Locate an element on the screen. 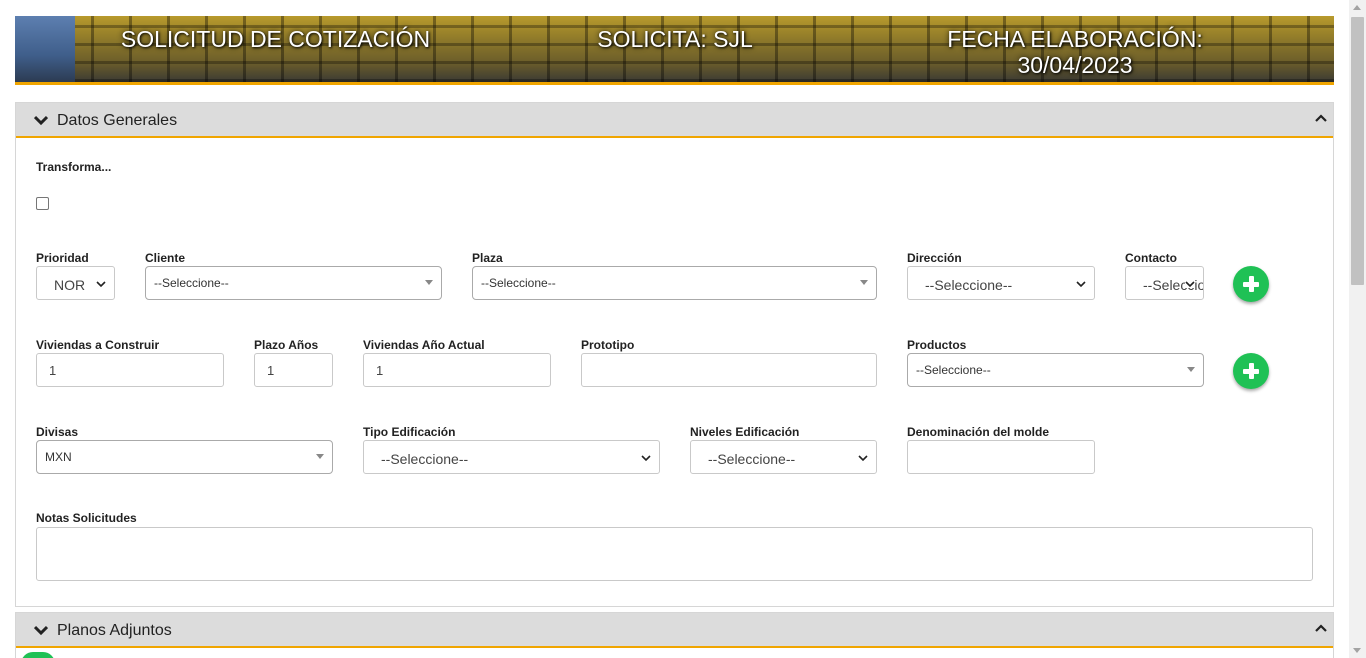 The width and height of the screenshot is (1366, 658). direccion-value: --Seleccione-- is located at coordinates (969, 285).